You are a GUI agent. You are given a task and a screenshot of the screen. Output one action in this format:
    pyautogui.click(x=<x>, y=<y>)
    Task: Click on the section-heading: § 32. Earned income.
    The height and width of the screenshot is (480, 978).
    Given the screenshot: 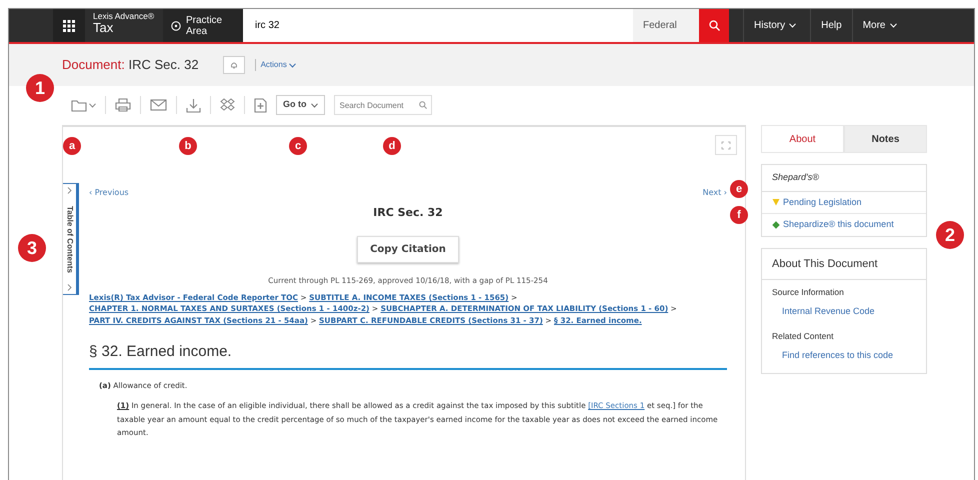 What is the action you would take?
    pyautogui.click(x=408, y=355)
    